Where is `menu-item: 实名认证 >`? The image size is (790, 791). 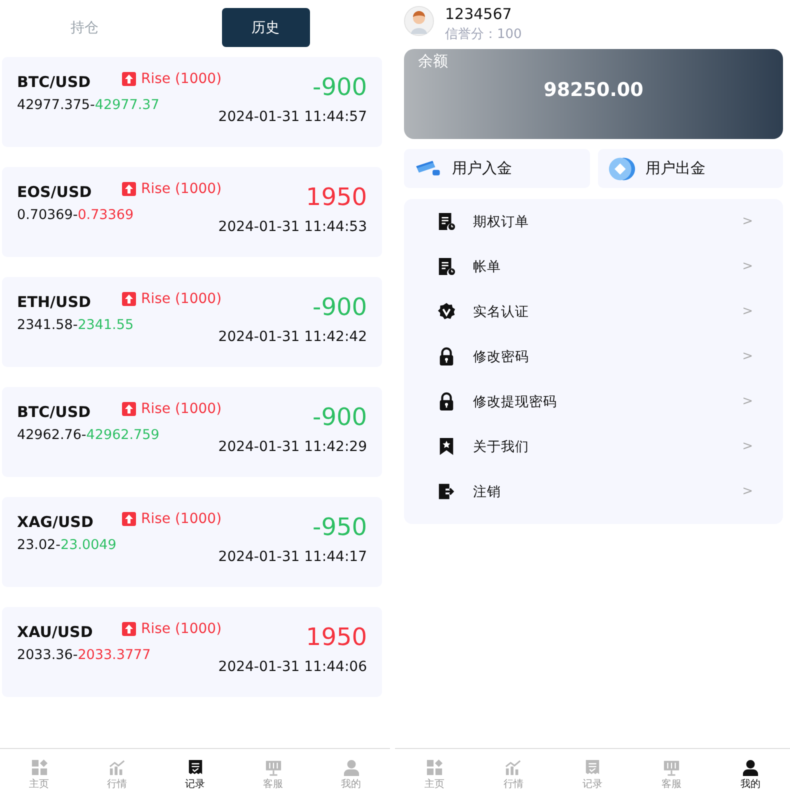 menu-item: 实名认证 > is located at coordinates (593, 311).